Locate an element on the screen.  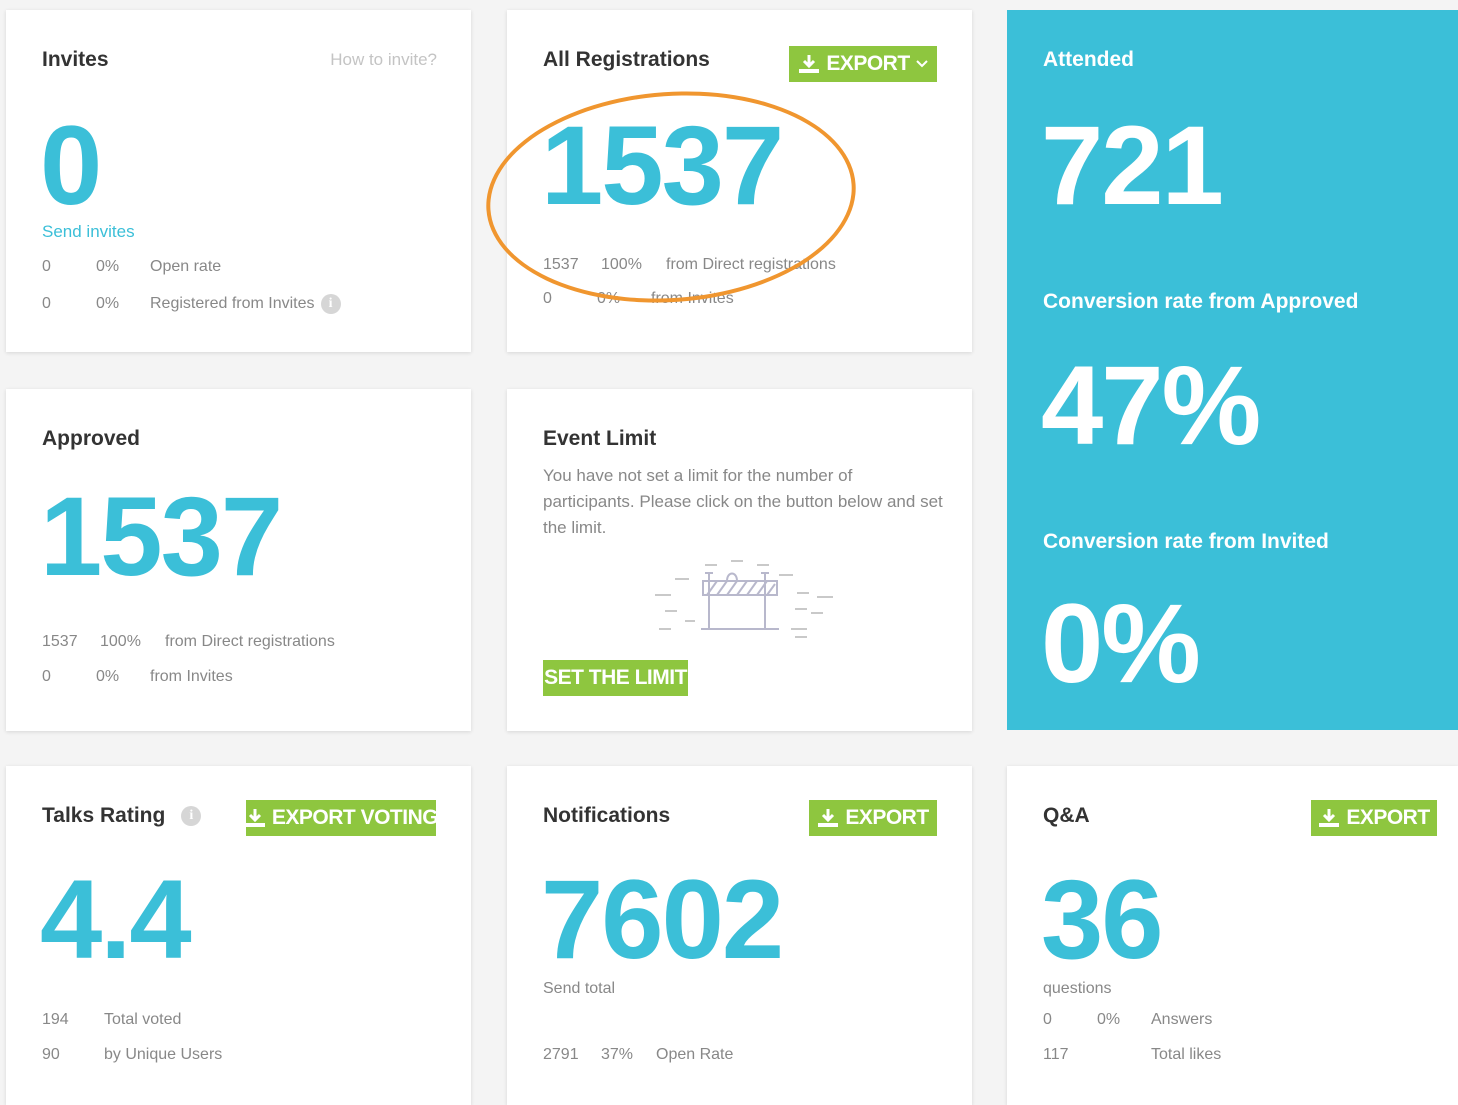
total-likes-row: 117 Total likes is located at coordinates (1132, 1055).